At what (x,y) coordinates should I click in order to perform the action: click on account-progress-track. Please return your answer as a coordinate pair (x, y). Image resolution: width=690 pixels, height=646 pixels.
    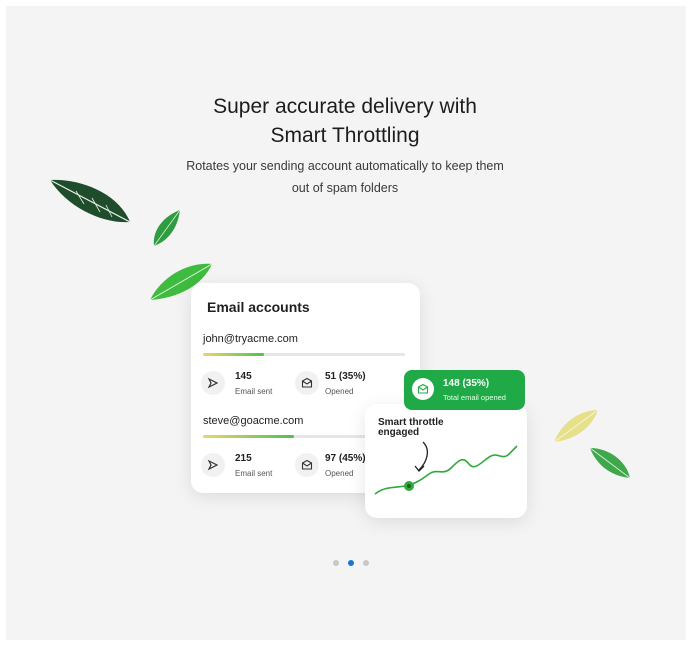
    Looking at the image, I should click on (304, 354).